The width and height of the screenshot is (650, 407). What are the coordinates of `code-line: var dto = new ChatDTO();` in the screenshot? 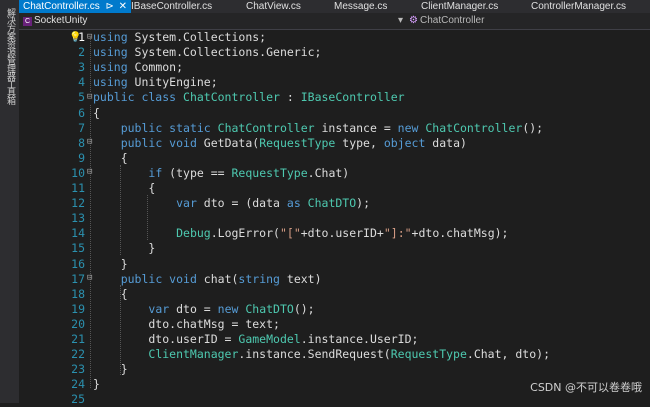 It's located at (204, 309).